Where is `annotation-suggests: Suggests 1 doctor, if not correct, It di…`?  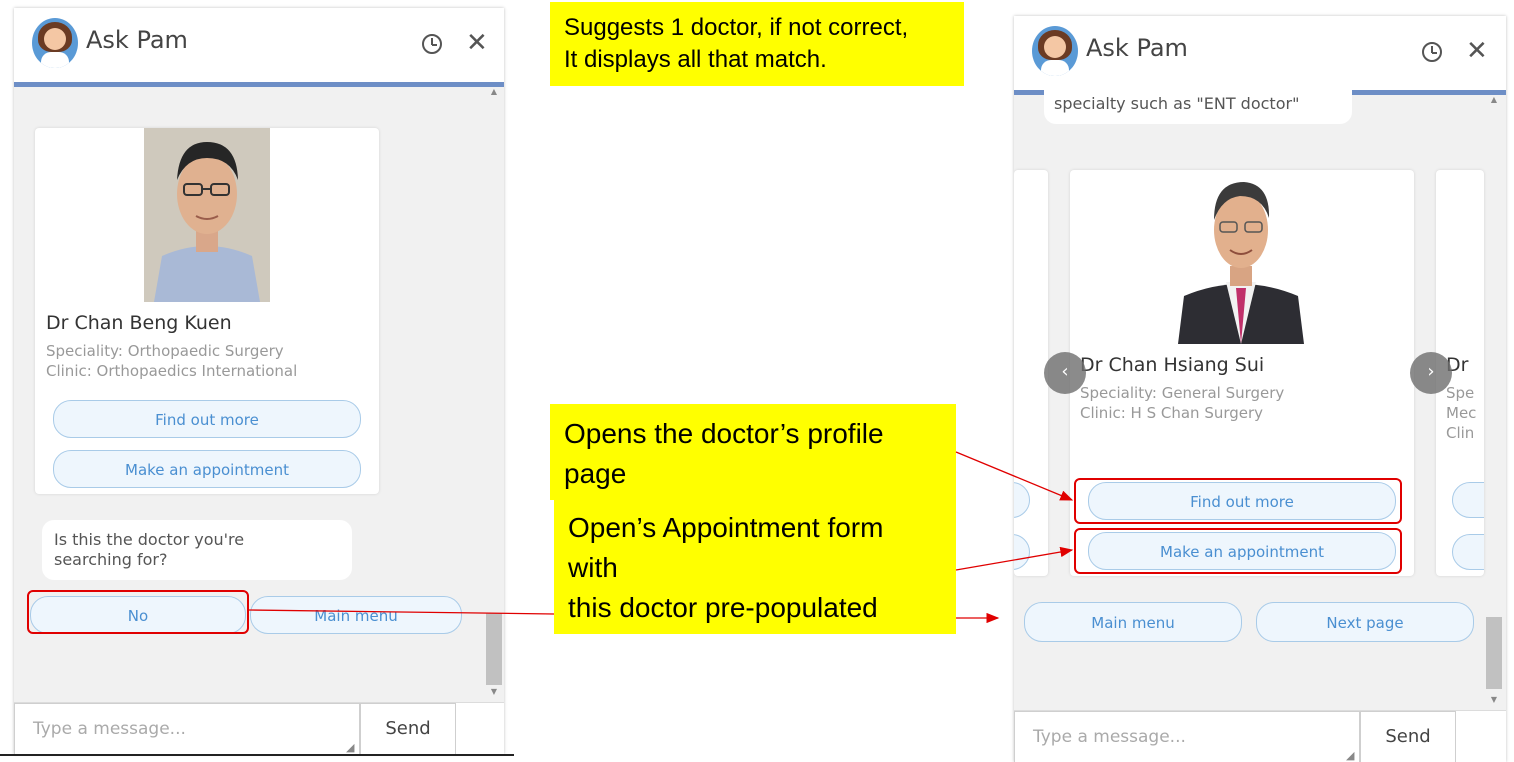 annotation-suggests: Suggests 1 doctor, if not correct, It di… is located at coordinates (757, 44).